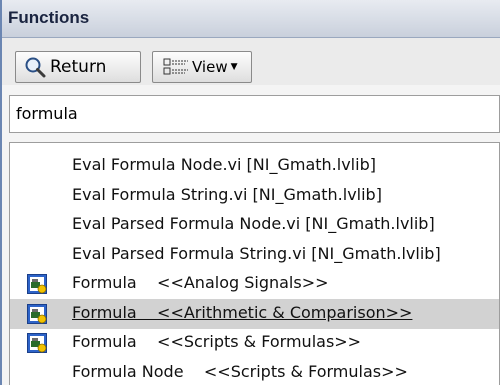 The width and height of the screenshot is (500, 385). I want to click on view-button-label: View, so click(210, 67).